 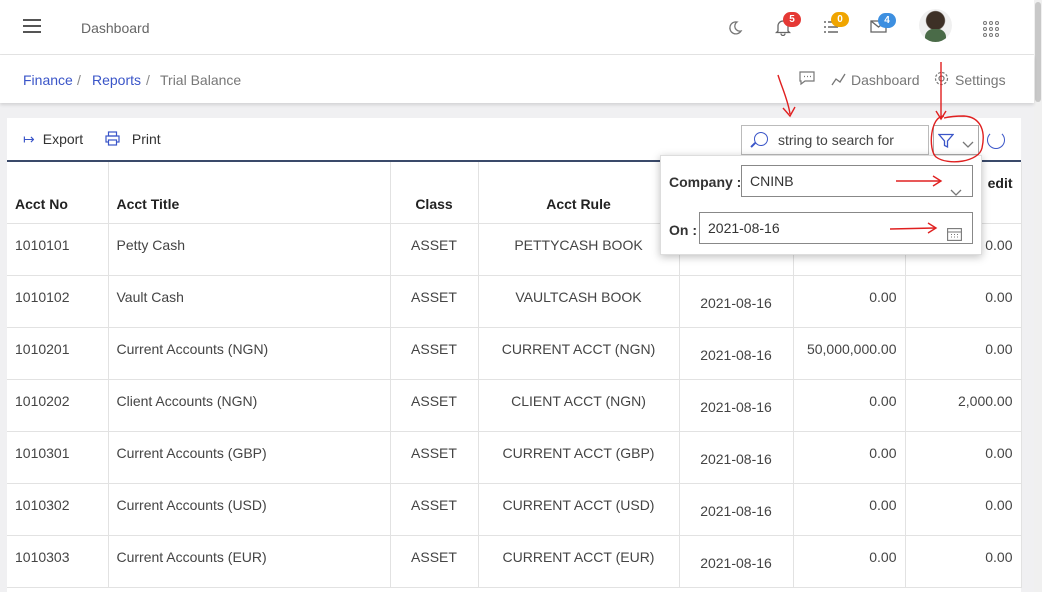 I want to click on acct-no-link: 1010303, so click(x=58, y=561).